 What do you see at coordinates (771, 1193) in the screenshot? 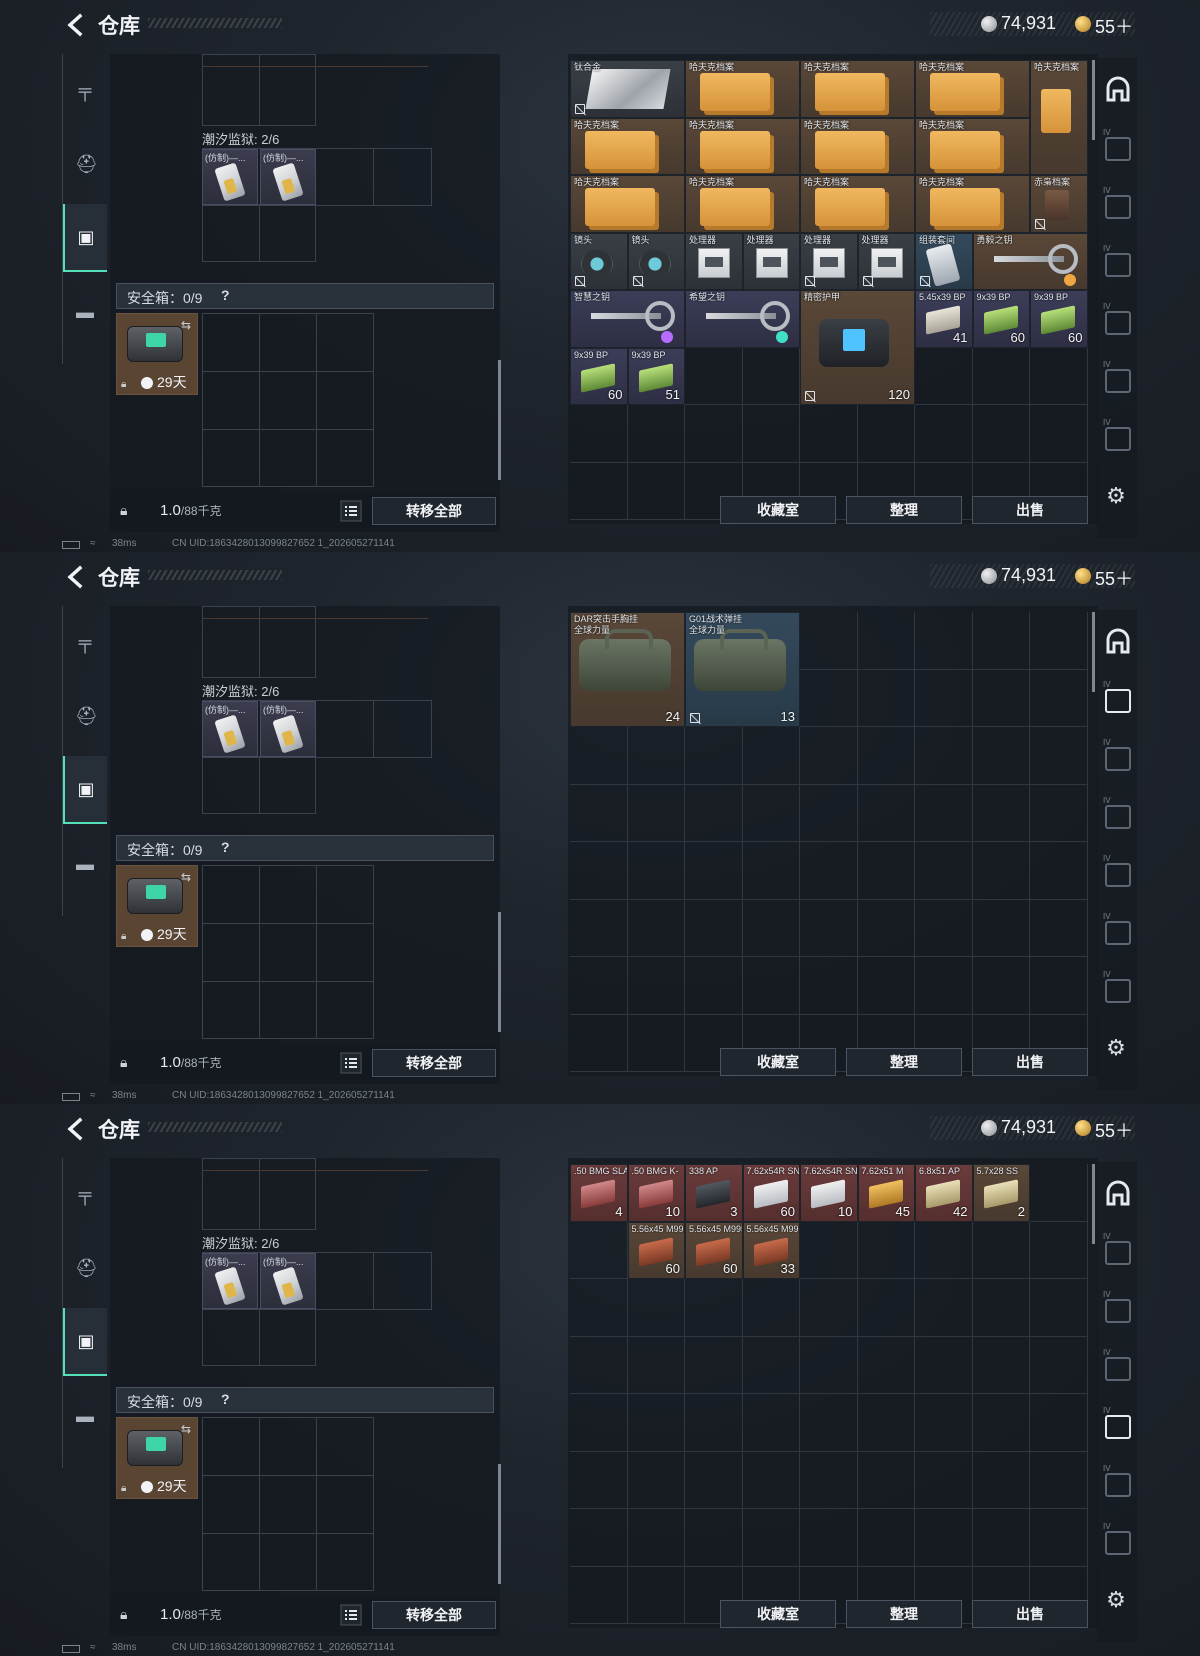
I see `warehouse-item: 7.62x54R SN 60` at bounding box center [771, 1193].